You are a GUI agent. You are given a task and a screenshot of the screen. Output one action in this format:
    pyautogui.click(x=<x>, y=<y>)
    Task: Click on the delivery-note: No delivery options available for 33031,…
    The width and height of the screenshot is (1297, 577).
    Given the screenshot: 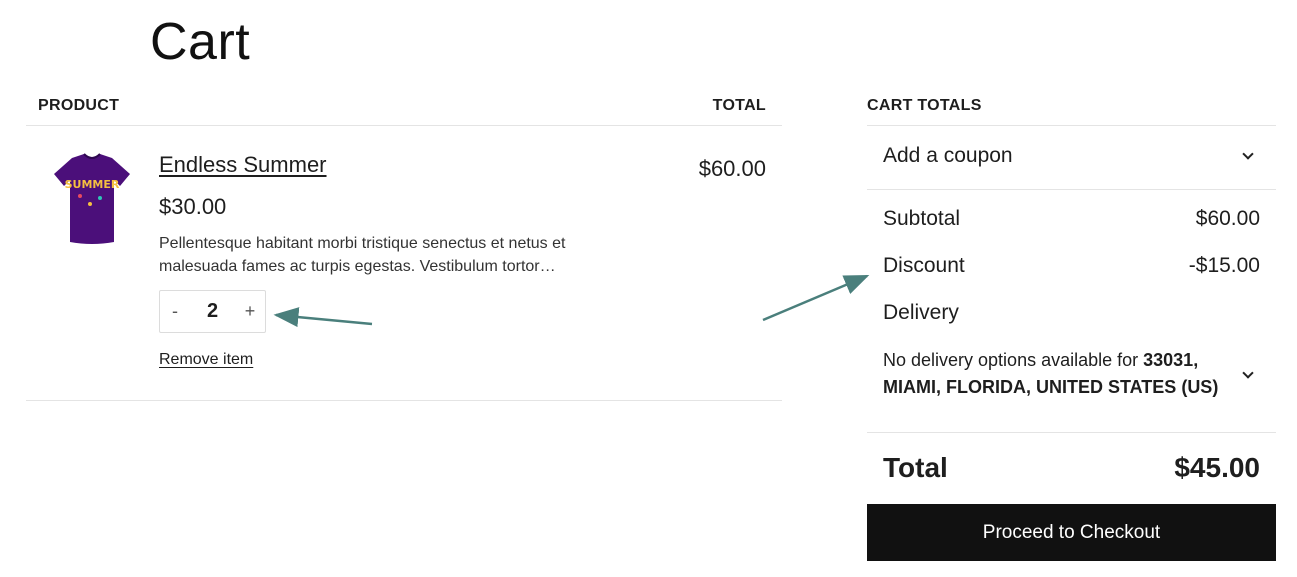 What is the action you would take?
    pyautogui.click(x=1058, y=374)
    